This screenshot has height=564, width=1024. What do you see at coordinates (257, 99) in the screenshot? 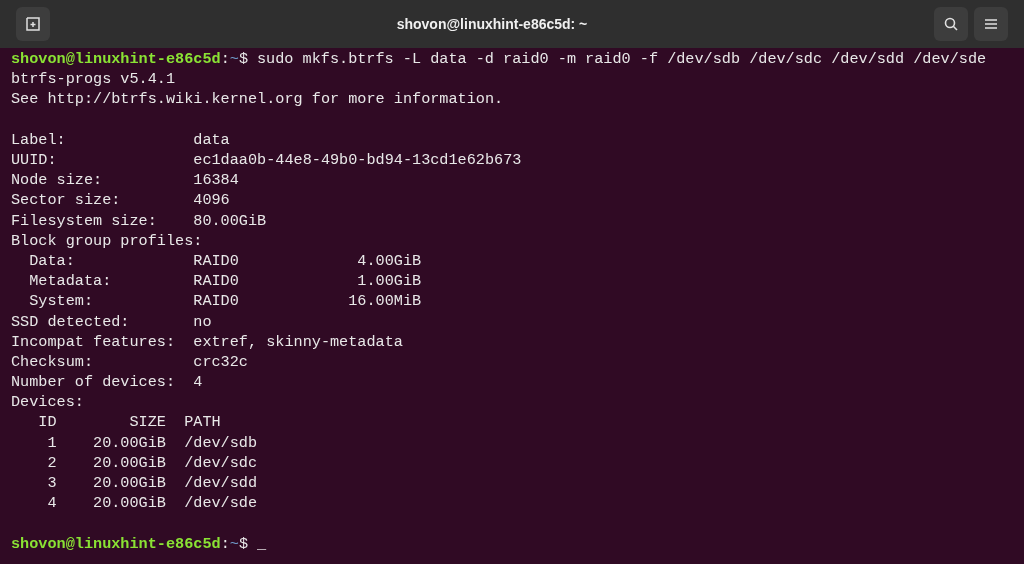
I see `terminal-line: See http://btrfs.wiki.kernel.org for more information.` at bounding box center [257, 99].